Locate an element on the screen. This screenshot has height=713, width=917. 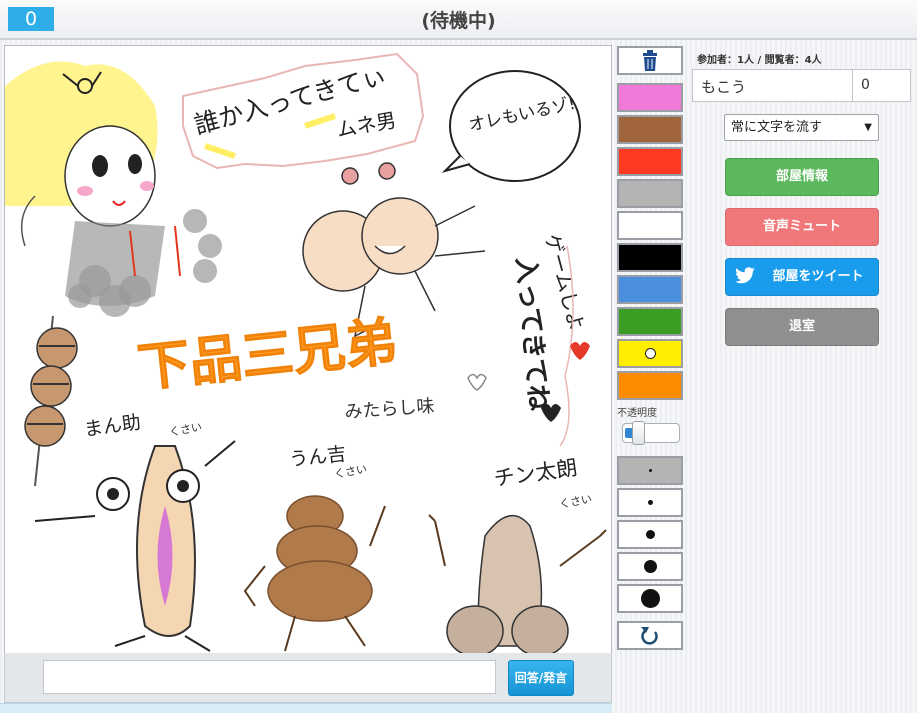
canvas-text-8: くさい is located at coordinates (185, 429).